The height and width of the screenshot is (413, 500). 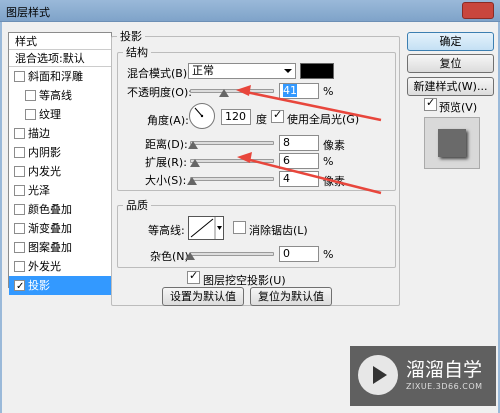 What do you see at coordinates (444, 386) in the screenshot?
I see `watermark-subtitle: ZIXUE.3D66.COM` at bounding box center [444, 386].